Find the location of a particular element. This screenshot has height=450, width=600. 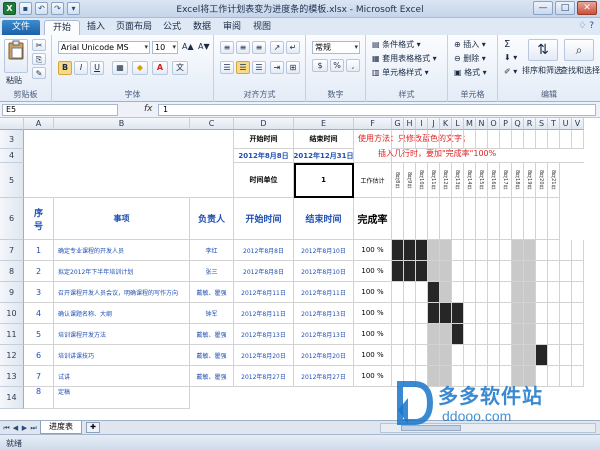

cell-d3-start-label: 开始时间 is located at coordinates (264, 139).